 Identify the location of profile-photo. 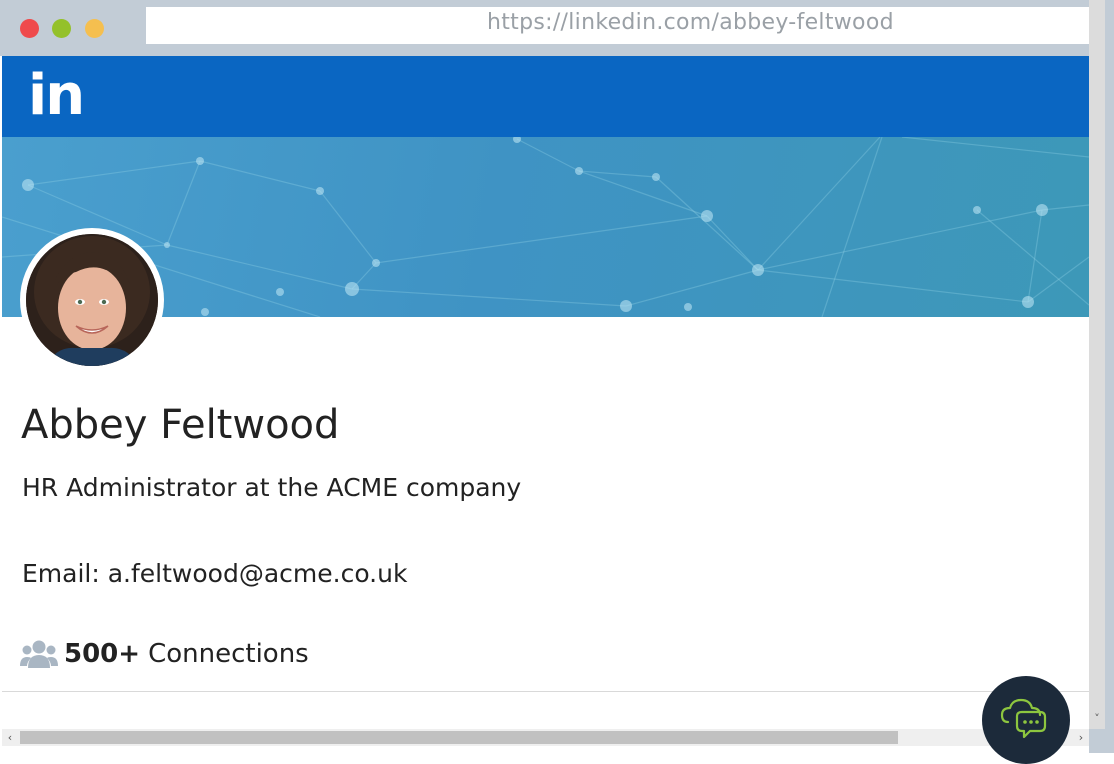
(92, 300).